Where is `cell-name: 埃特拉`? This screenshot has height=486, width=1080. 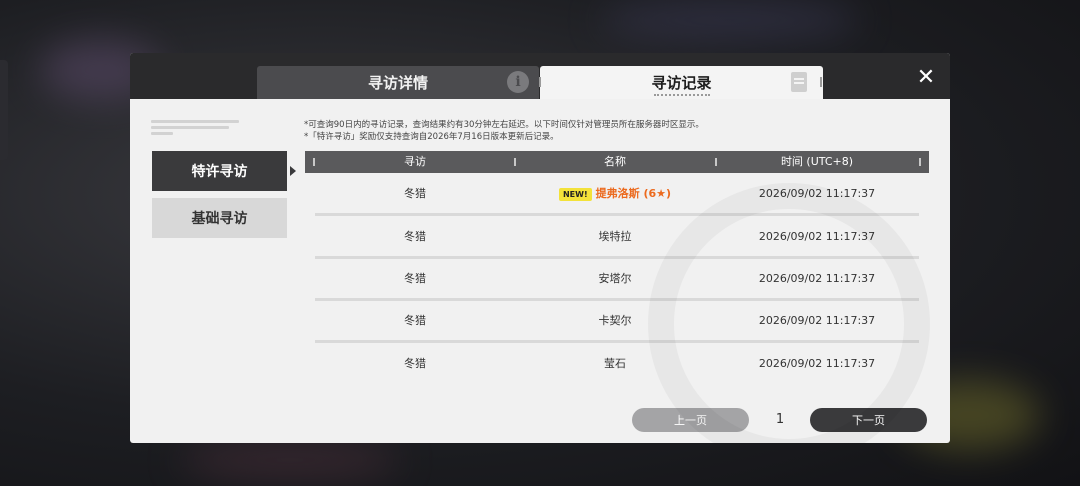 cell-name: 埃特拉 is located at coordinates (615, 236).